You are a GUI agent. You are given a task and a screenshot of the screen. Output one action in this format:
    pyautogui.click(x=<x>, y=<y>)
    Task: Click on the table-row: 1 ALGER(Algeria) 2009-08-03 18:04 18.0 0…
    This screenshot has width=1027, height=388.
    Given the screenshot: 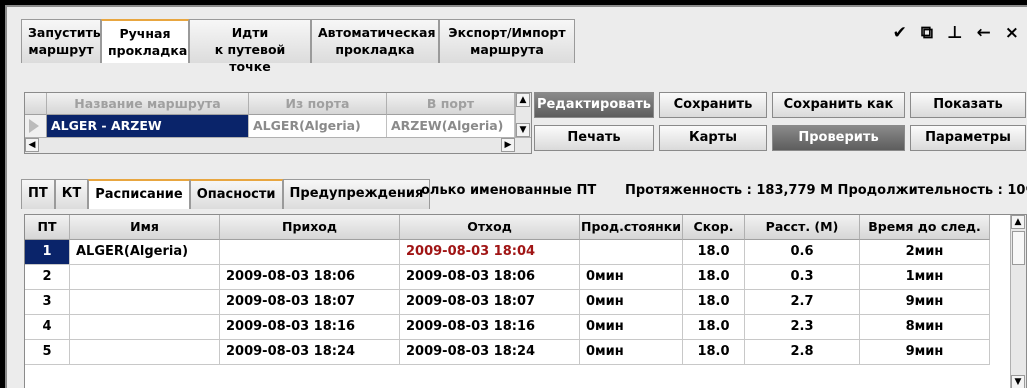 What is the action you would take?
    pyautogui.click(x=507, y=252)
    